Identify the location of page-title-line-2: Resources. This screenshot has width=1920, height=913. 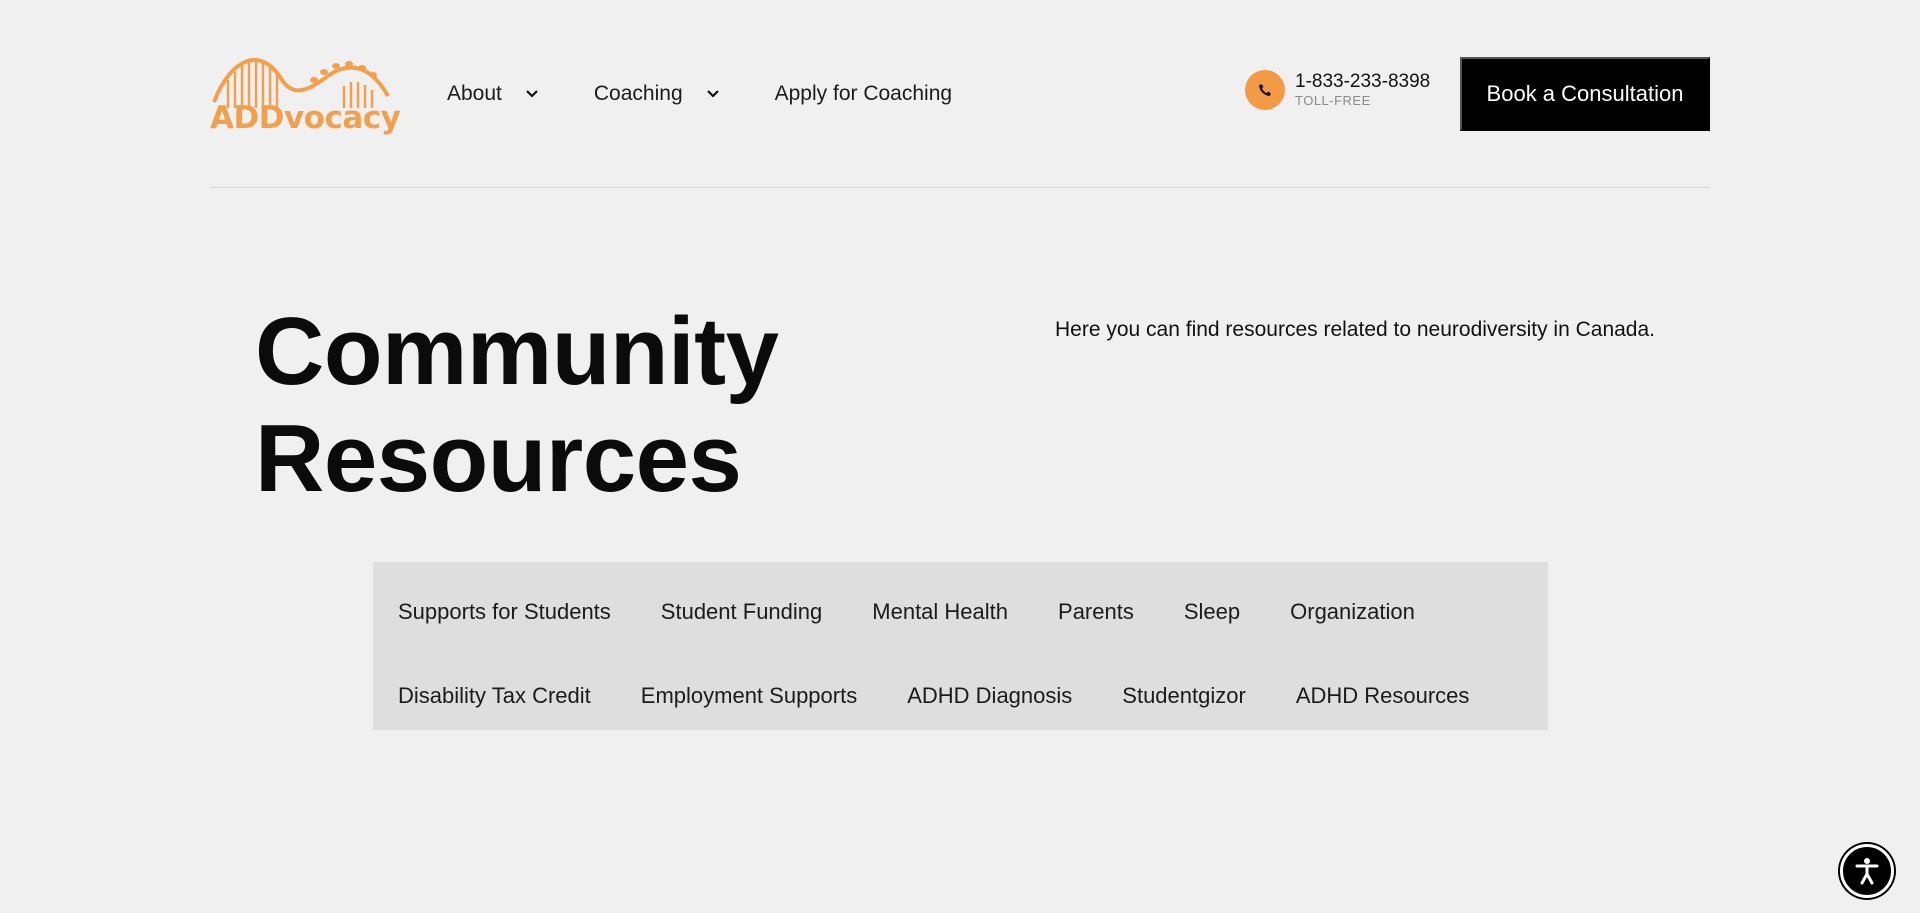
(498, 458).